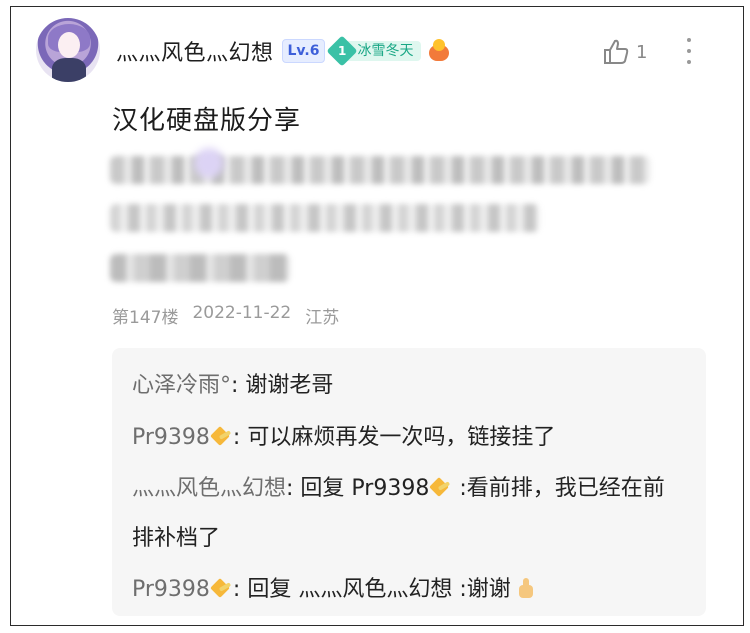 This screenshot has width=750, height=633. Describe the element at coordinates (409, 514) in the screenshot. I see `reply-item: 灬灬风色灬幻想: 回复 Pr9398 :看前排，我已经在前排补档了` at that location.